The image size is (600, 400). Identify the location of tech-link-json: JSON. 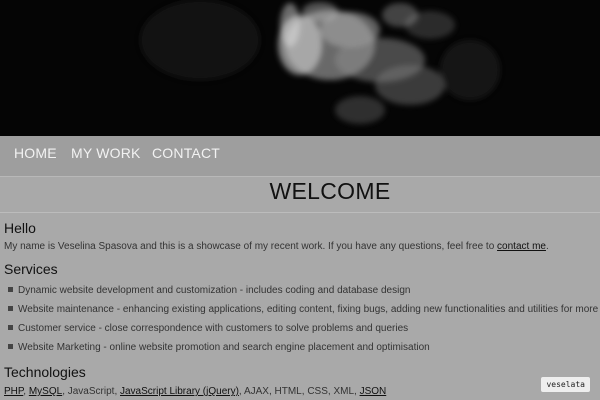
(373, 391).